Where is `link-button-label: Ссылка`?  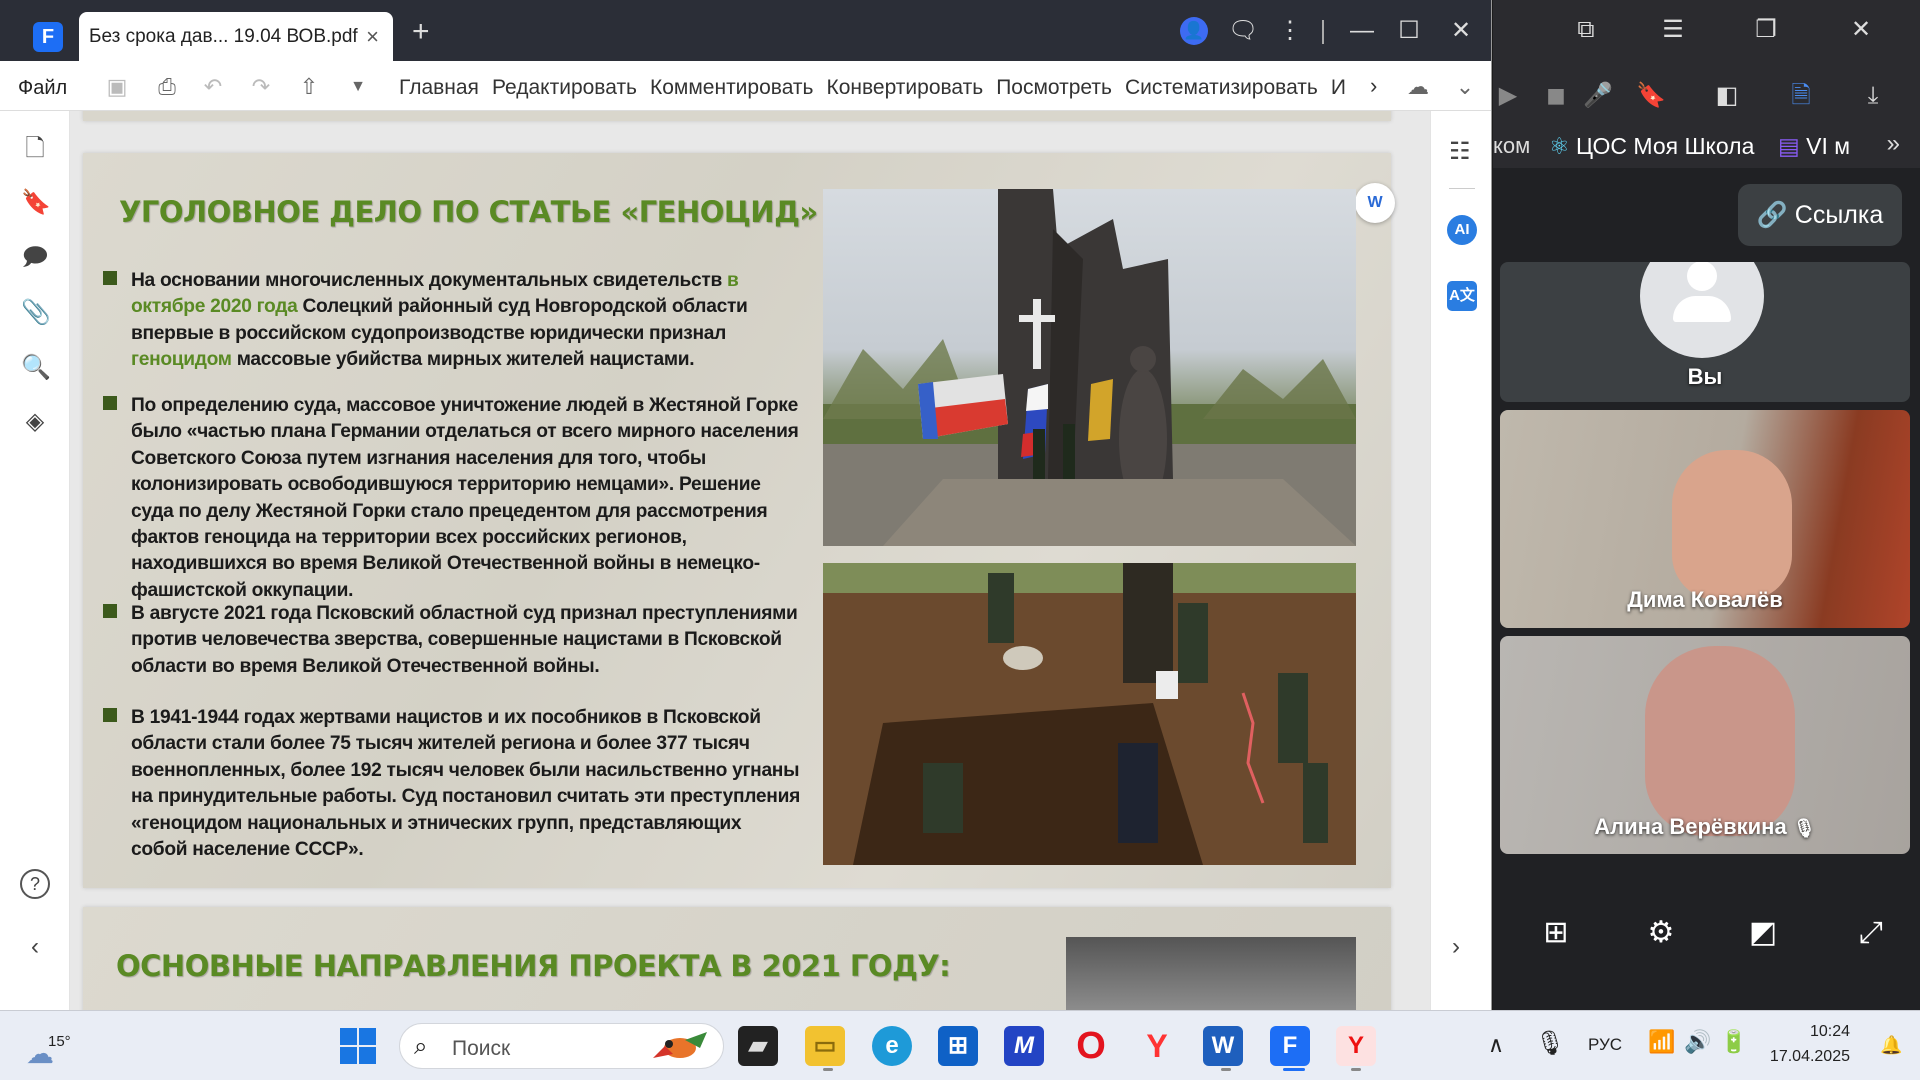
link-button-label: Ссылка is located at coordinates (1839, 215).